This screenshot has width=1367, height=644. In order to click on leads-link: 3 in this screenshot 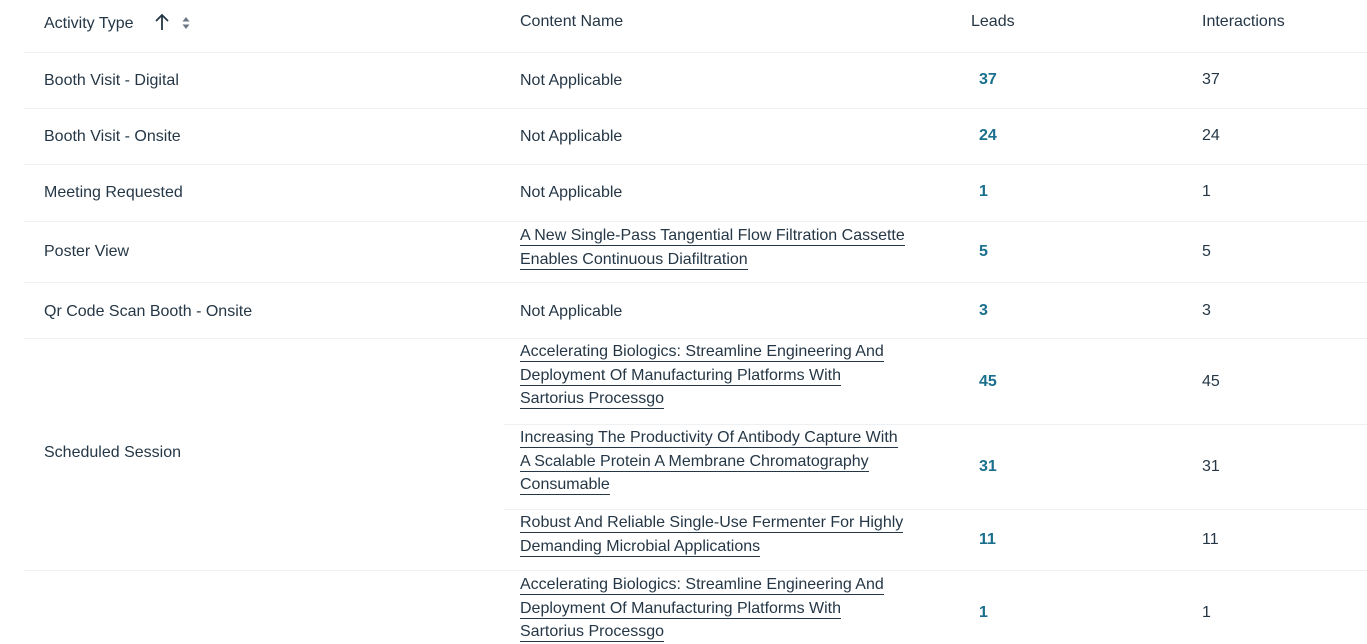, I will do `click(983, 310)`.